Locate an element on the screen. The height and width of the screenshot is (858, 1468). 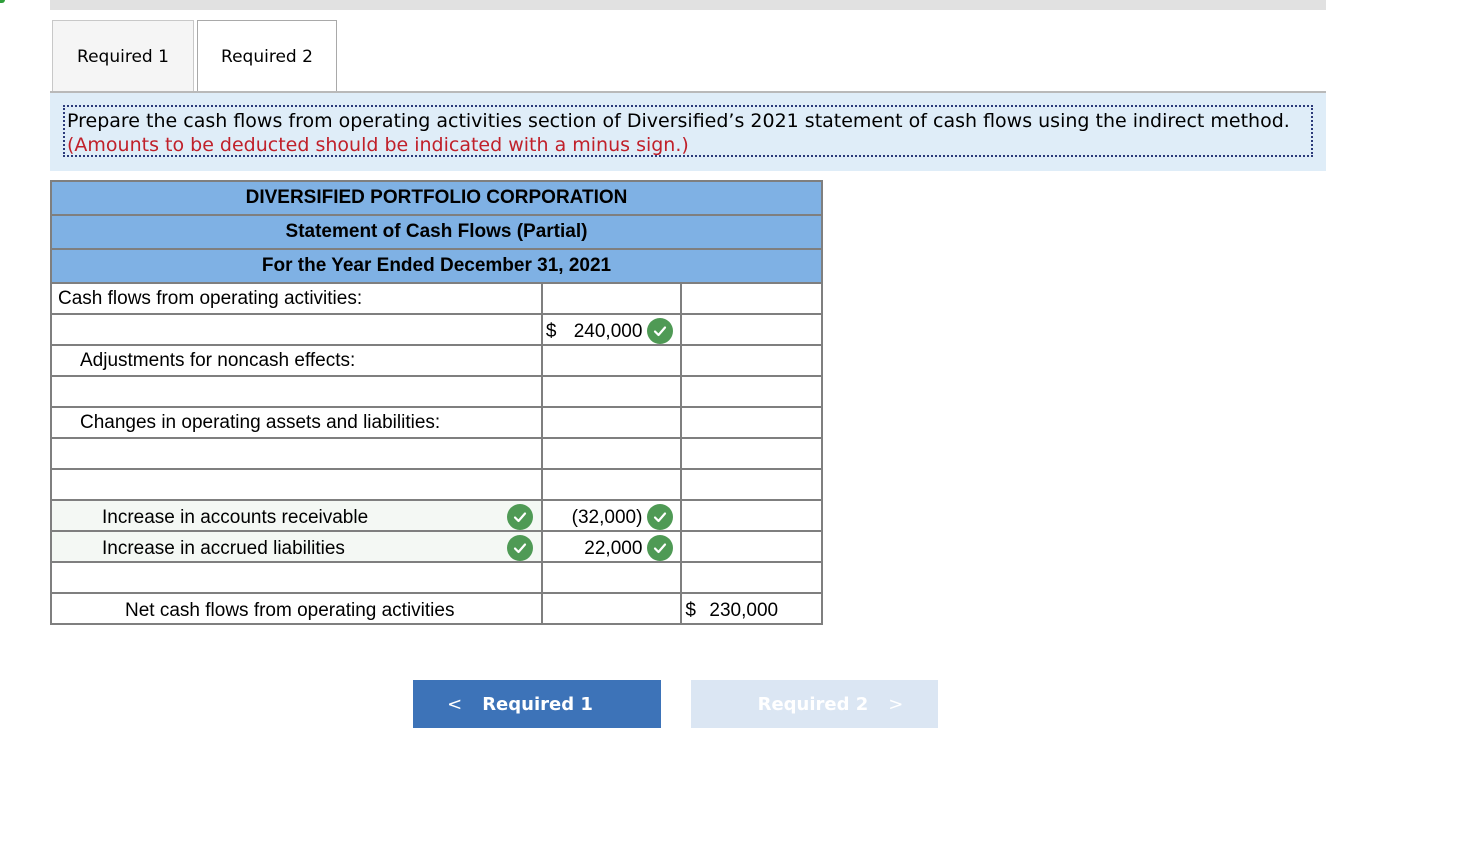
tab-required-1: Required 1 is located at coordinates (123, 56).